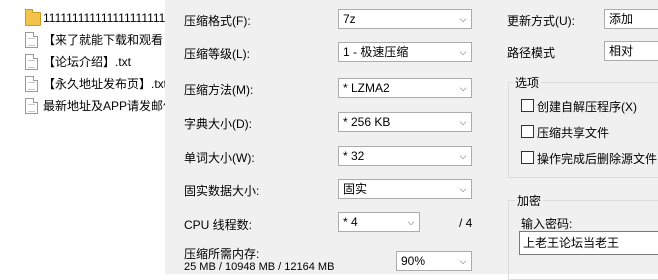 Image resolution: width=658 pixels, height=280 pixels. What do you see at coordinates (218, 124) in the screenshot?
I see `dict-label: 字典大小(D):` at bounding box center [218, 124].